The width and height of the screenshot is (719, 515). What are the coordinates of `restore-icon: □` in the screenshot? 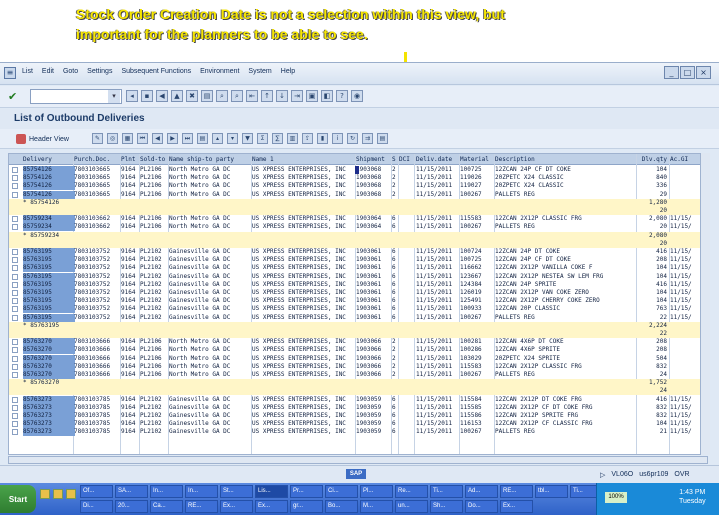 It's located at (687, 72).